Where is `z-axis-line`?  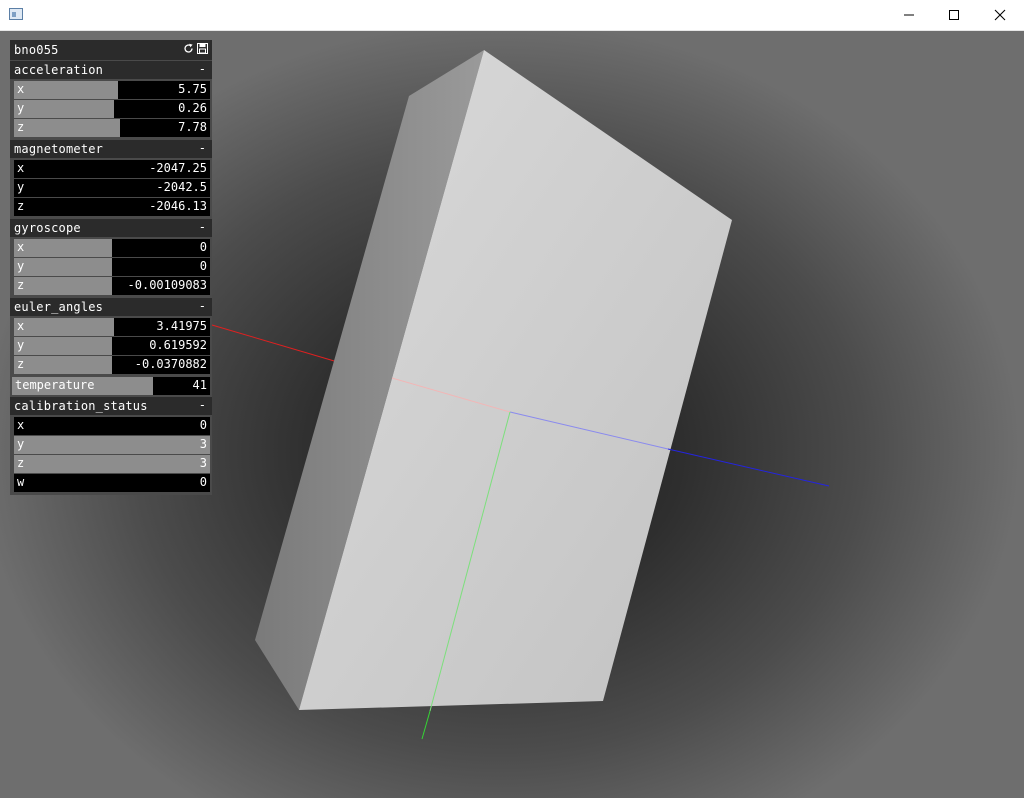
z-axis-line is located at coordinates (748, 467).